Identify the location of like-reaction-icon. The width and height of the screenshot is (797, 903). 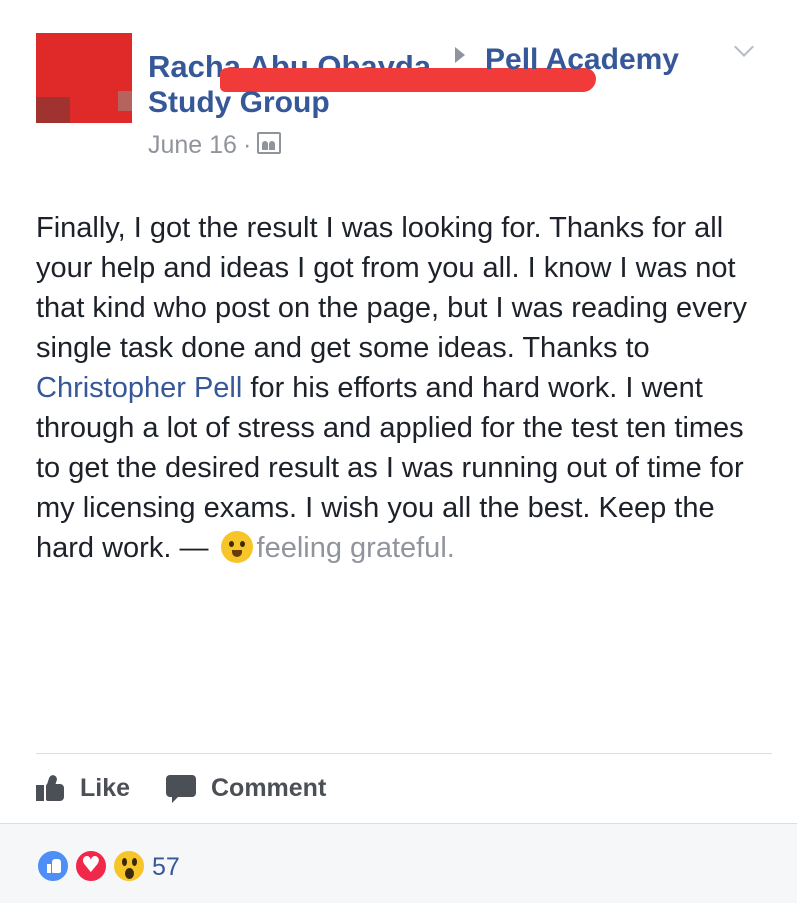
(53, 866).